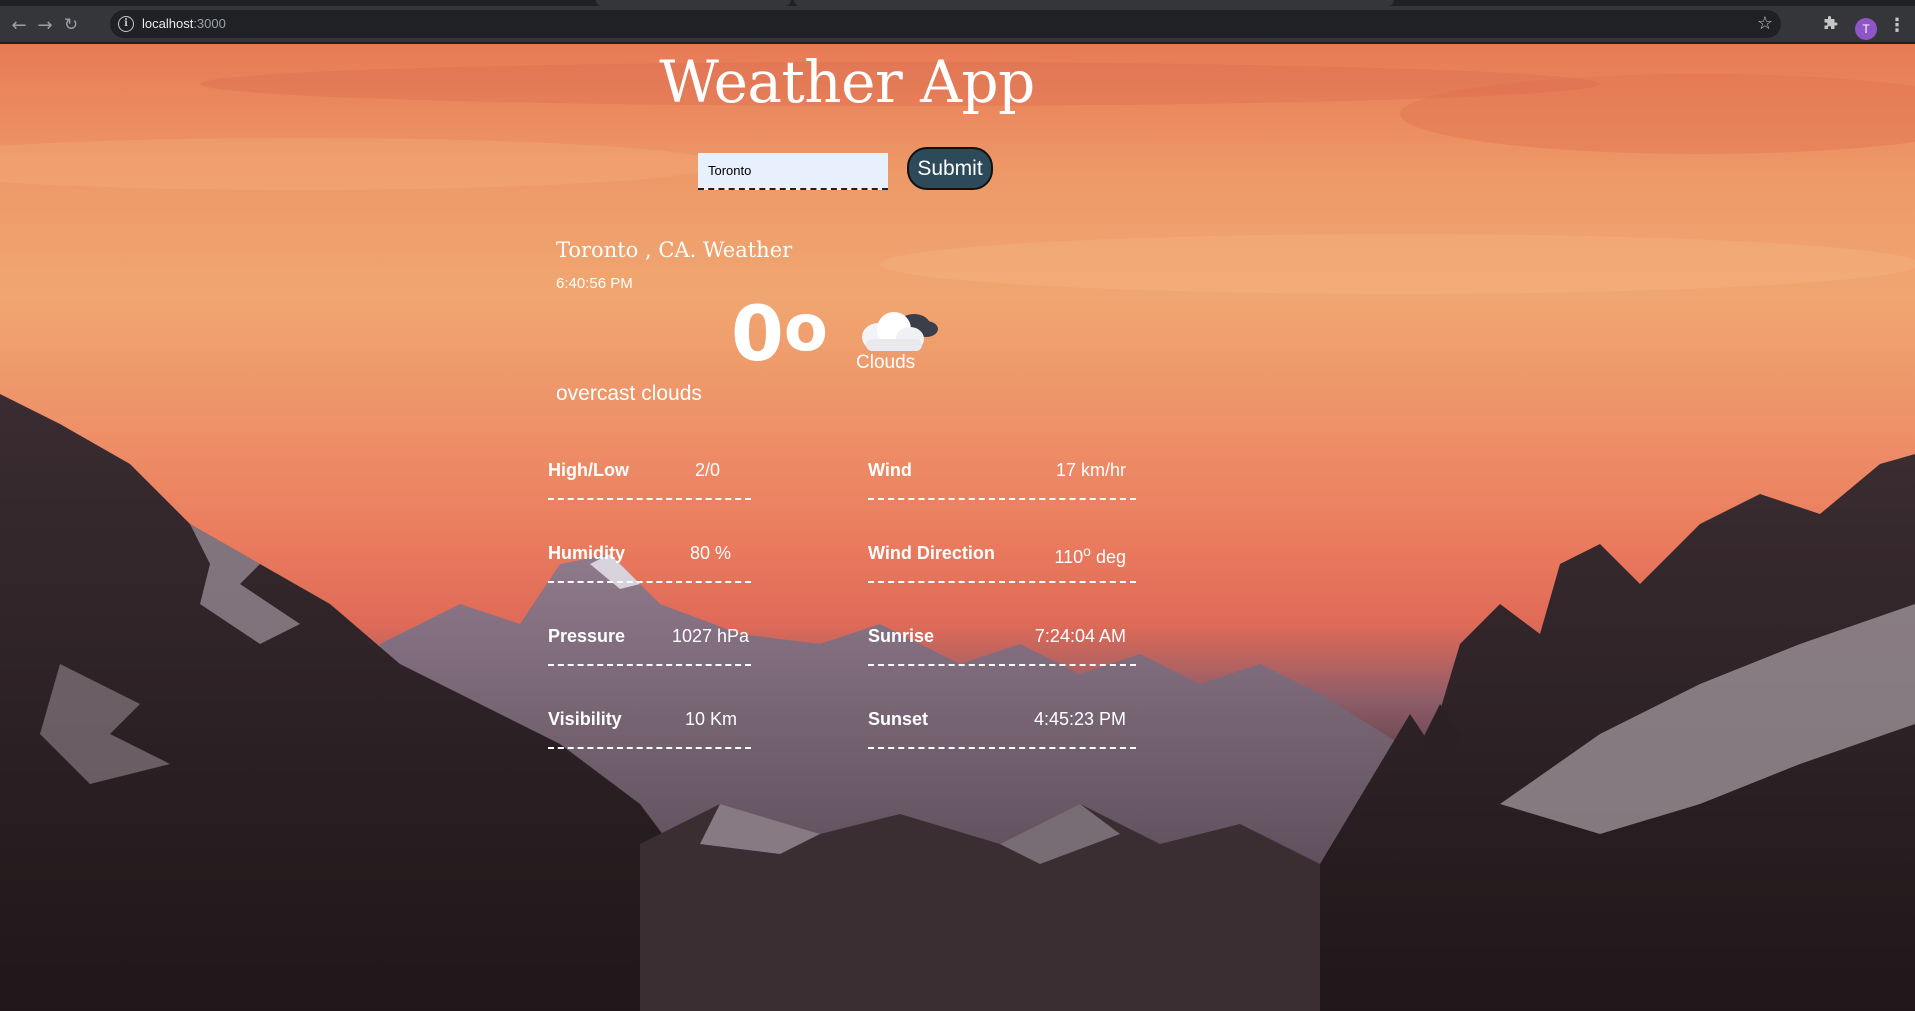 The width and height of the screenshot is (1915, 1011). Describe the element at coordinates (711, 553) in the screenshot. I see `stat-value: 80 %` at that location.